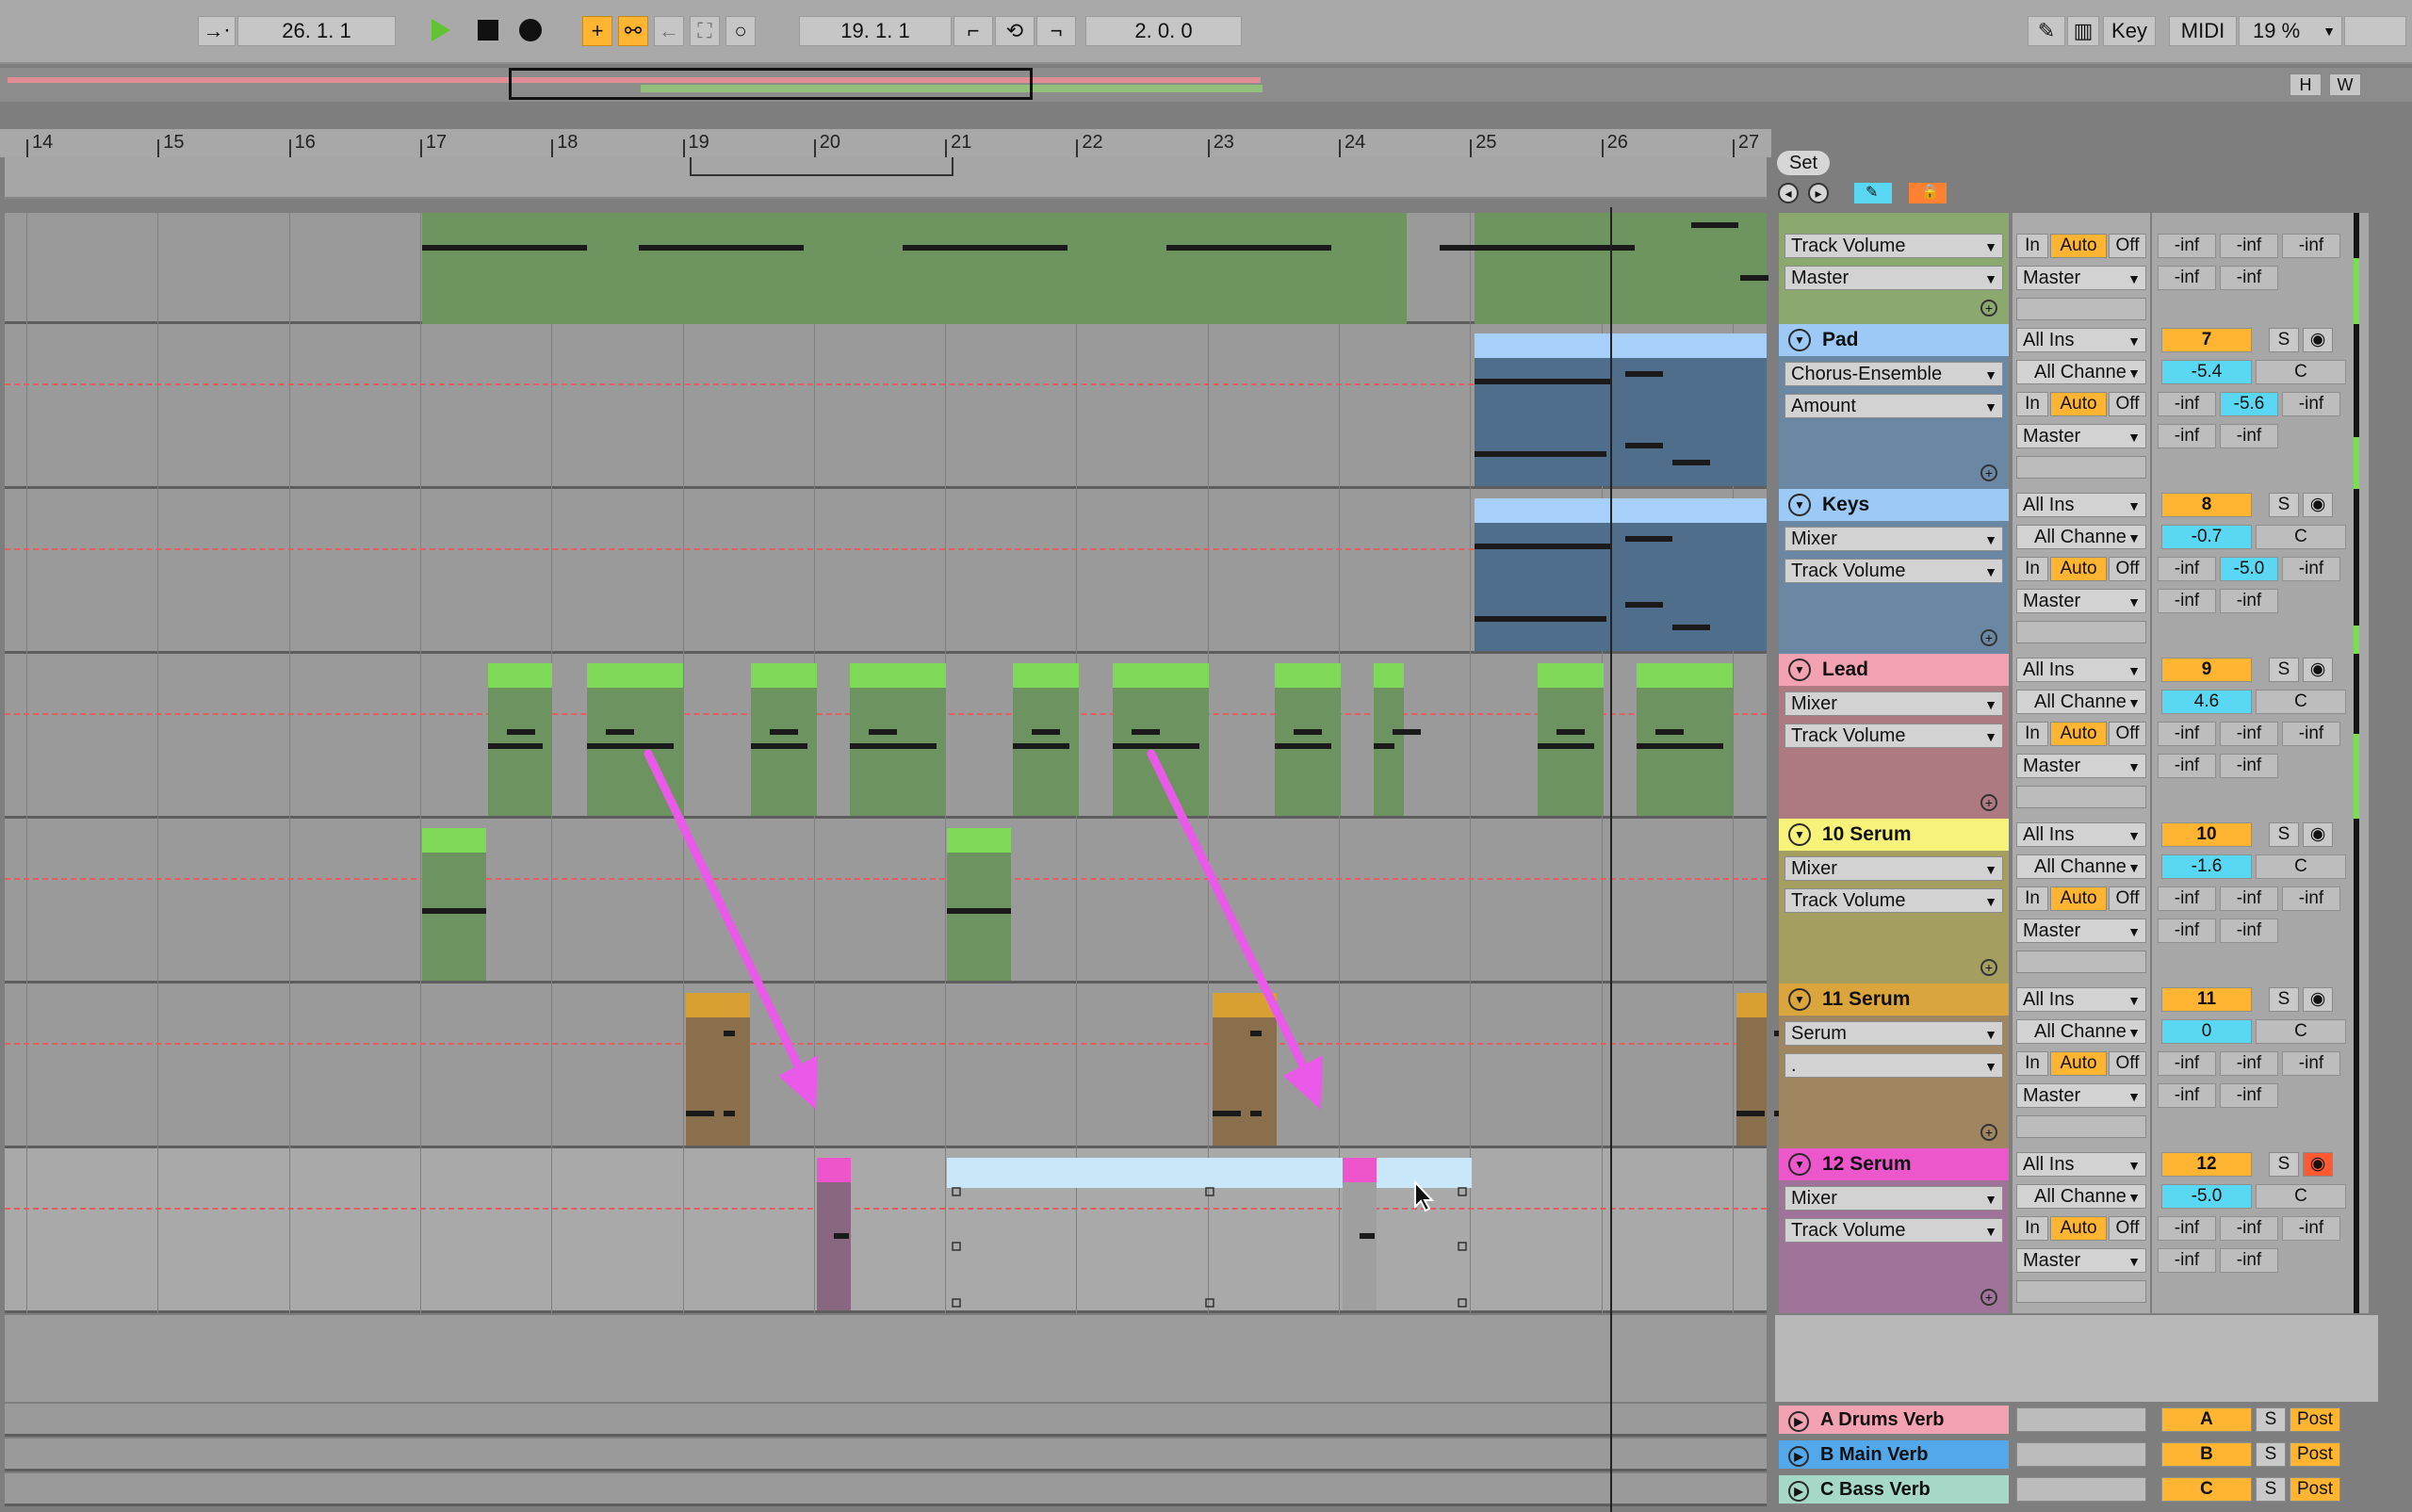 The height and width of the screenshot is (1512, 2412). I want to click on mouse-cursor-icon, so click(1424, 1195).